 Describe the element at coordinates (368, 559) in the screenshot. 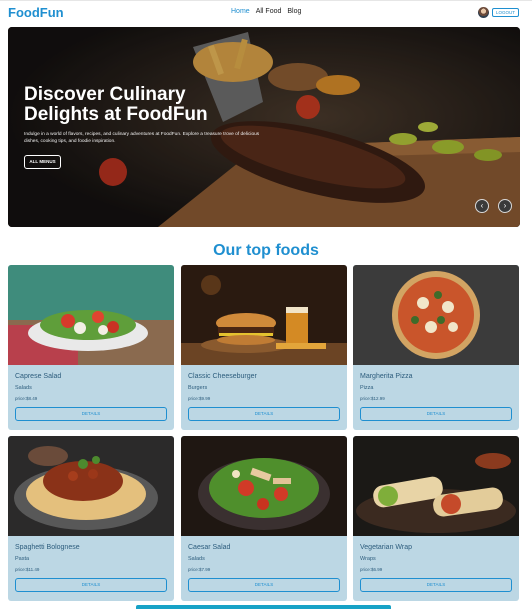

I see `food-category: Wraps` at that location.